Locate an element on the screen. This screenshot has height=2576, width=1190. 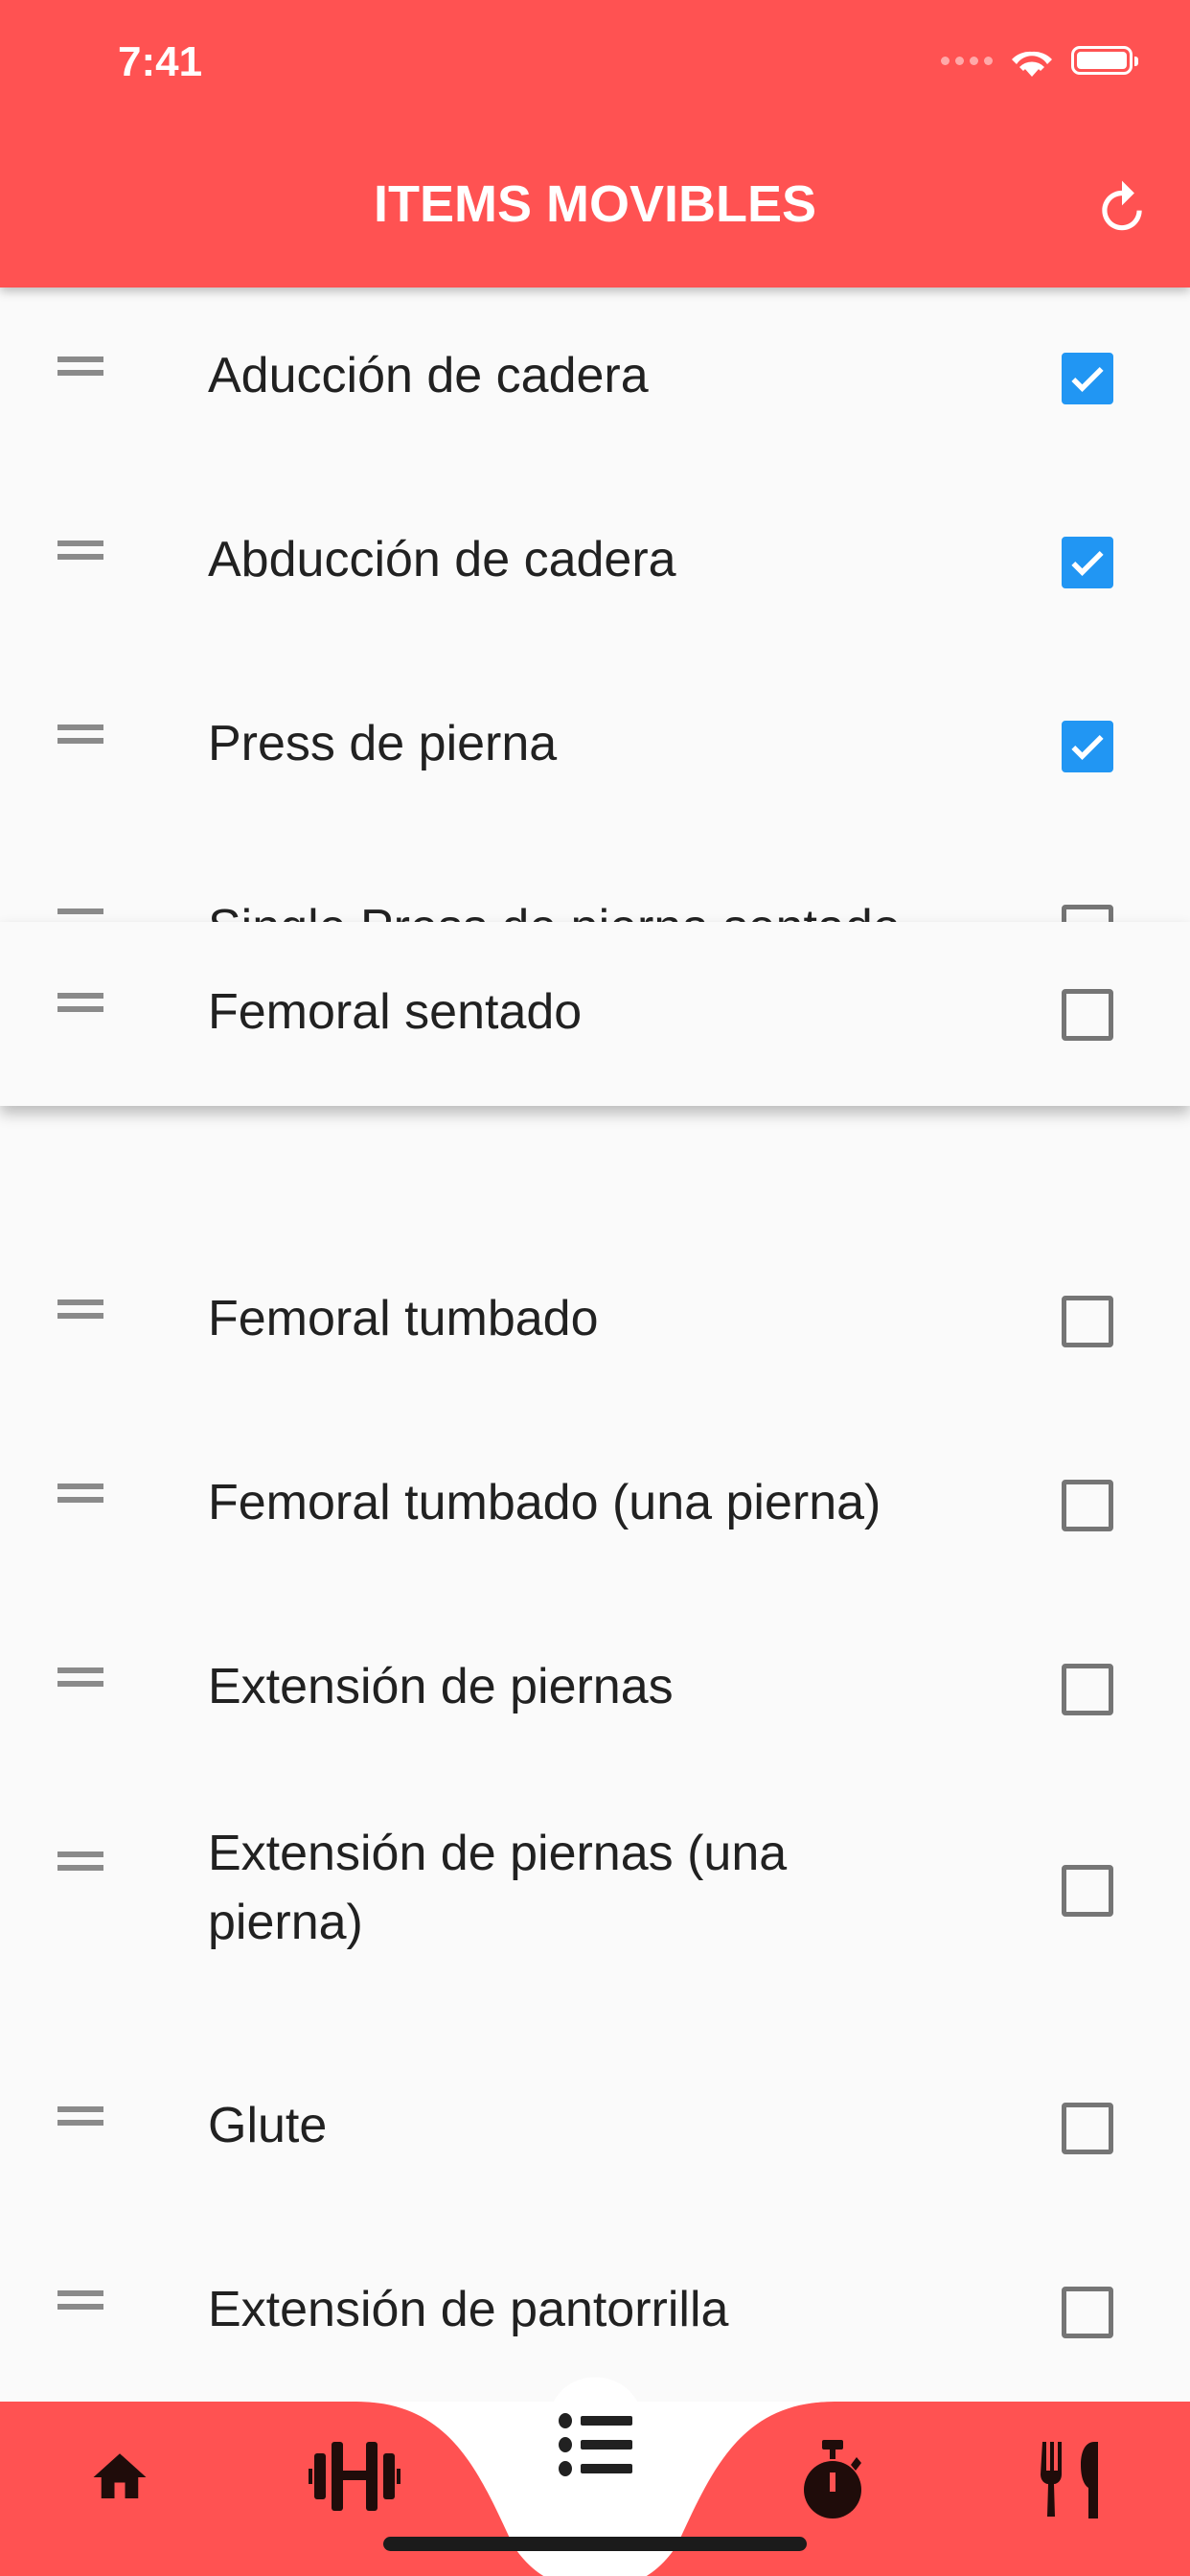
item-label: Extensión de piernas (una pierna) is located at coordinates (498, 1888).